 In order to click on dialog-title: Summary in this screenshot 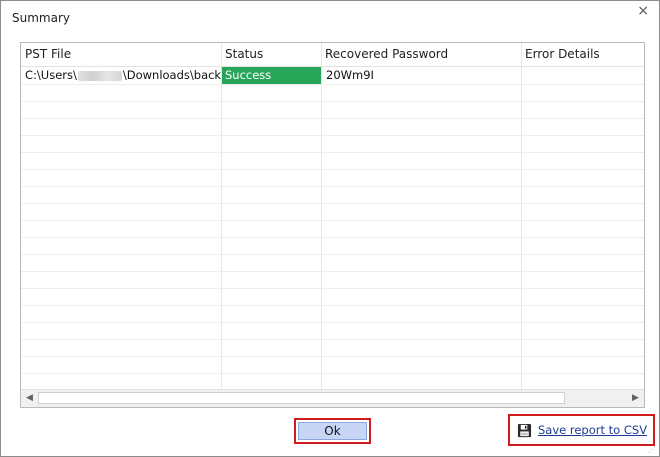, I will do `click(41, 18)`.